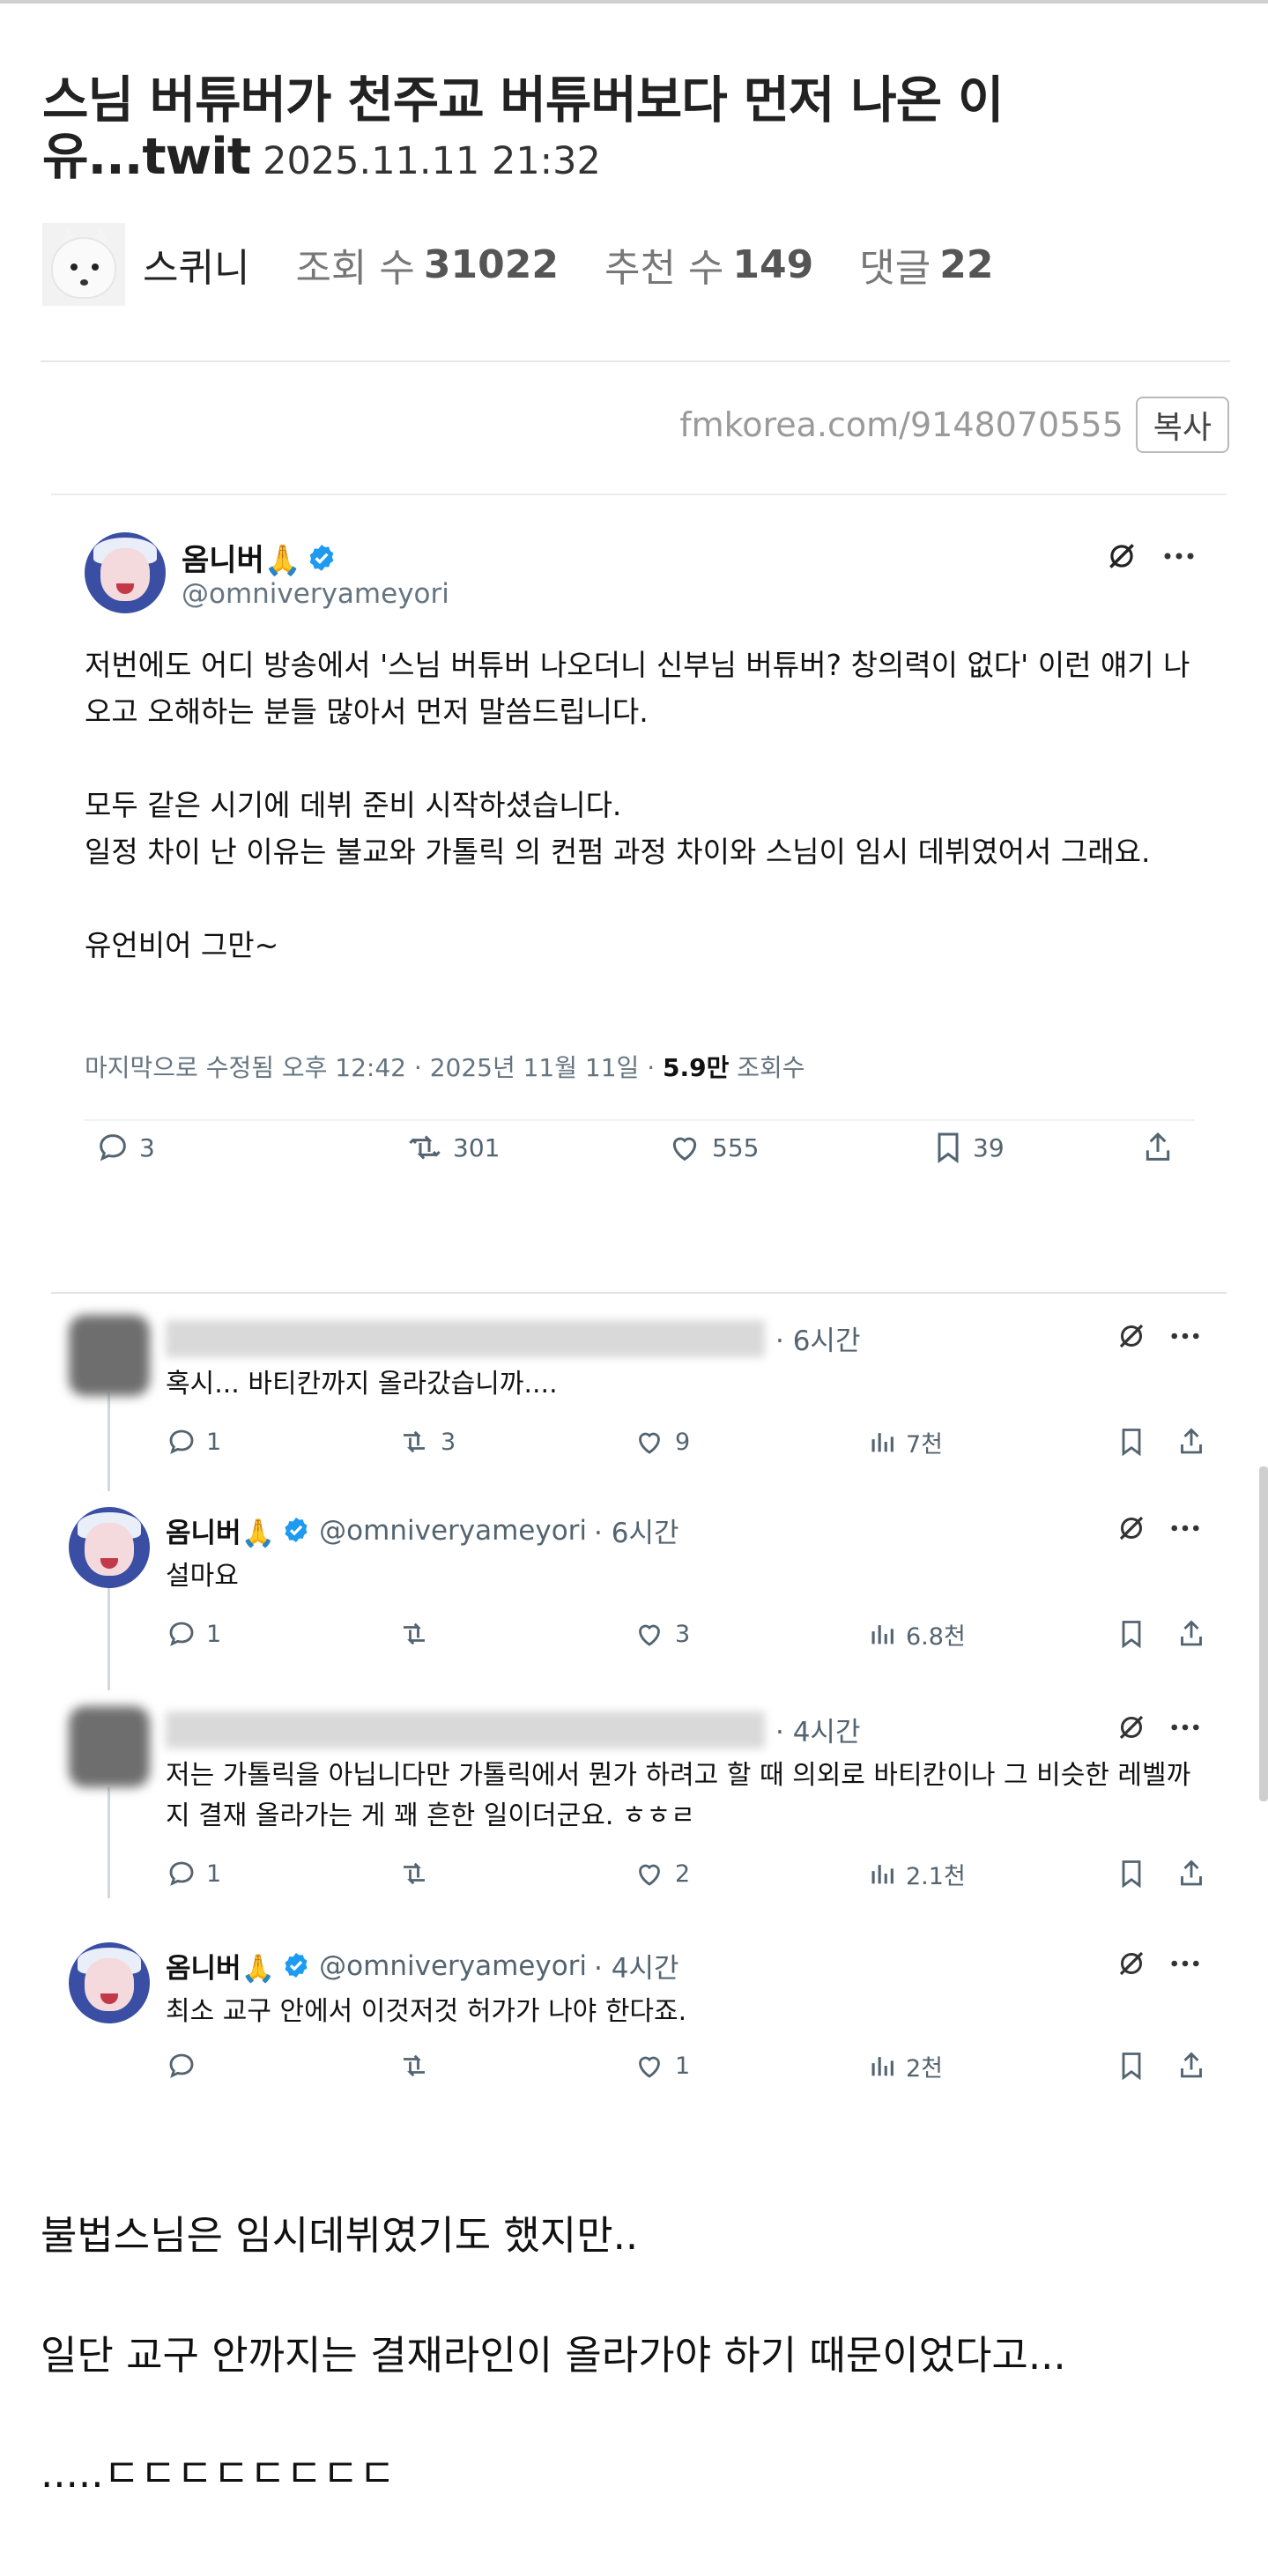  What do you see at coordinates (661, 1634) in the screenshot?
I see `like-button: 3` at bounding box center [661, 1634].